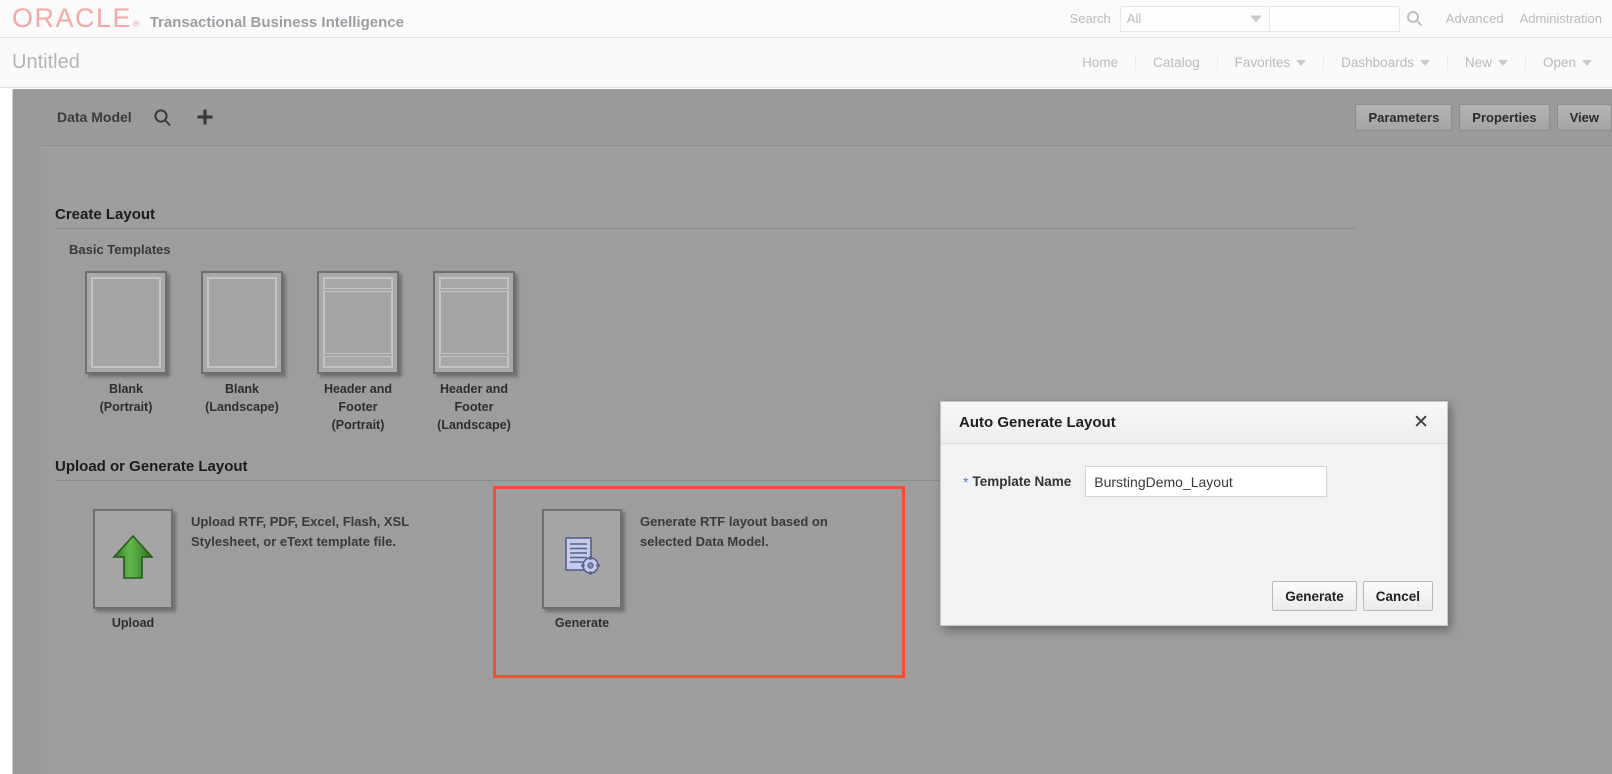 This screenshot has height=774, width=1612. What do you see at coordinates (276, 22) in the screenshot?
I see `application-title: Transactional Business Intelligence` at bounding box center [276, 22].